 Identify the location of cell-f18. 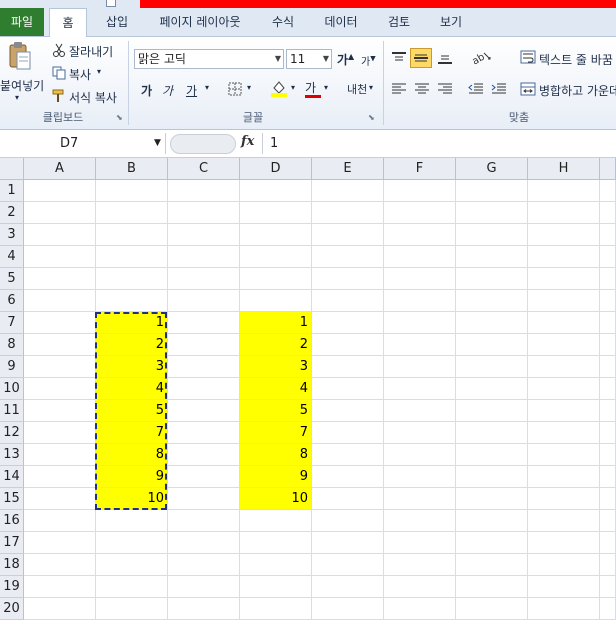
(420, 565).